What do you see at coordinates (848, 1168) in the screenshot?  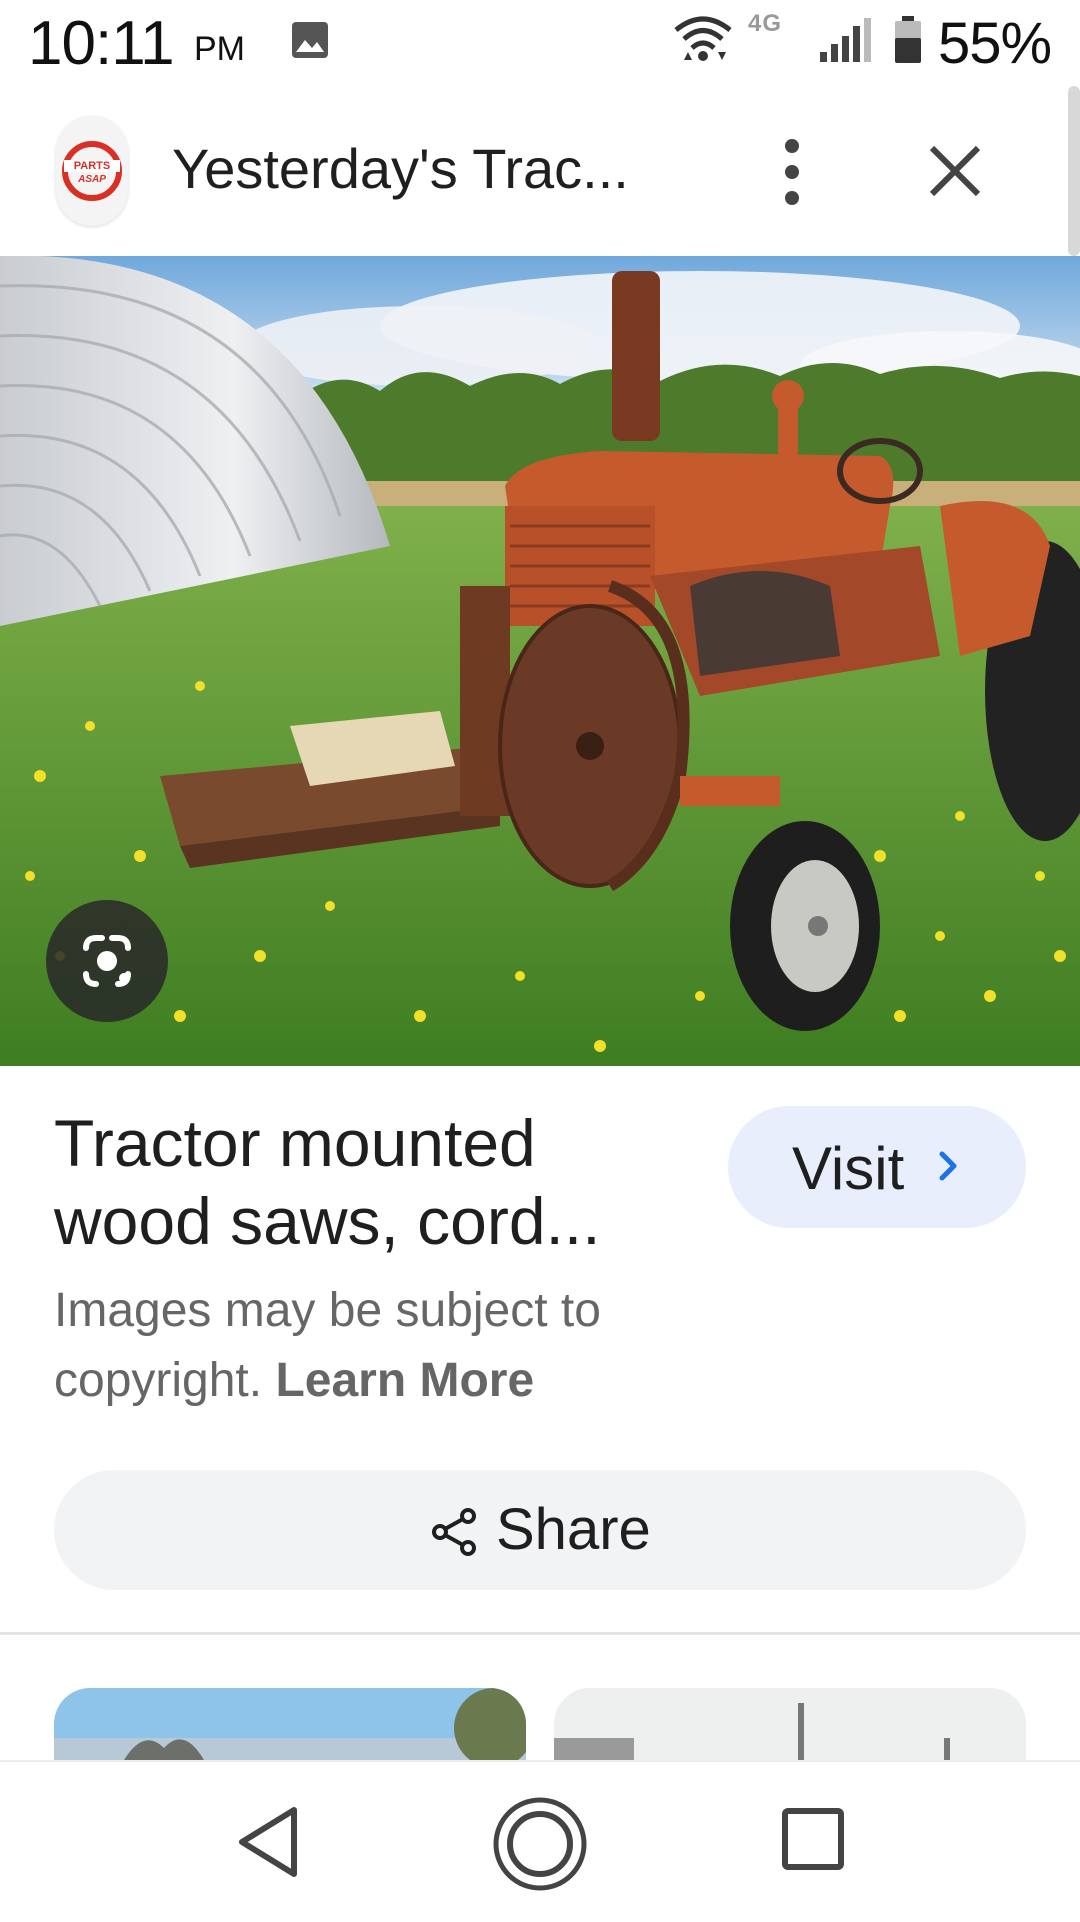 I see `visit-label: Visit` at bounding box center [848, 1168].